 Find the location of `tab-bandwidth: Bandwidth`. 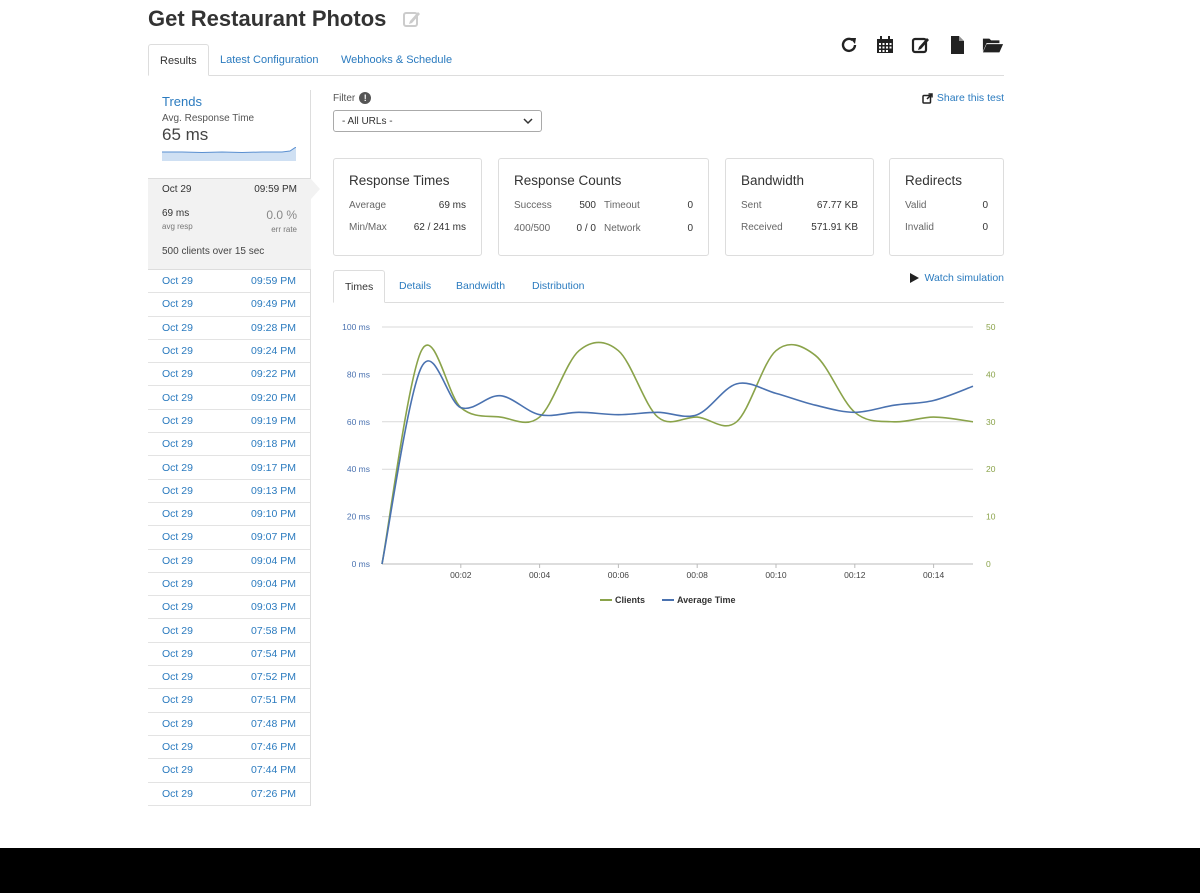

tab-bandwidth: Bandwidth is located at coordinates (480, 286).